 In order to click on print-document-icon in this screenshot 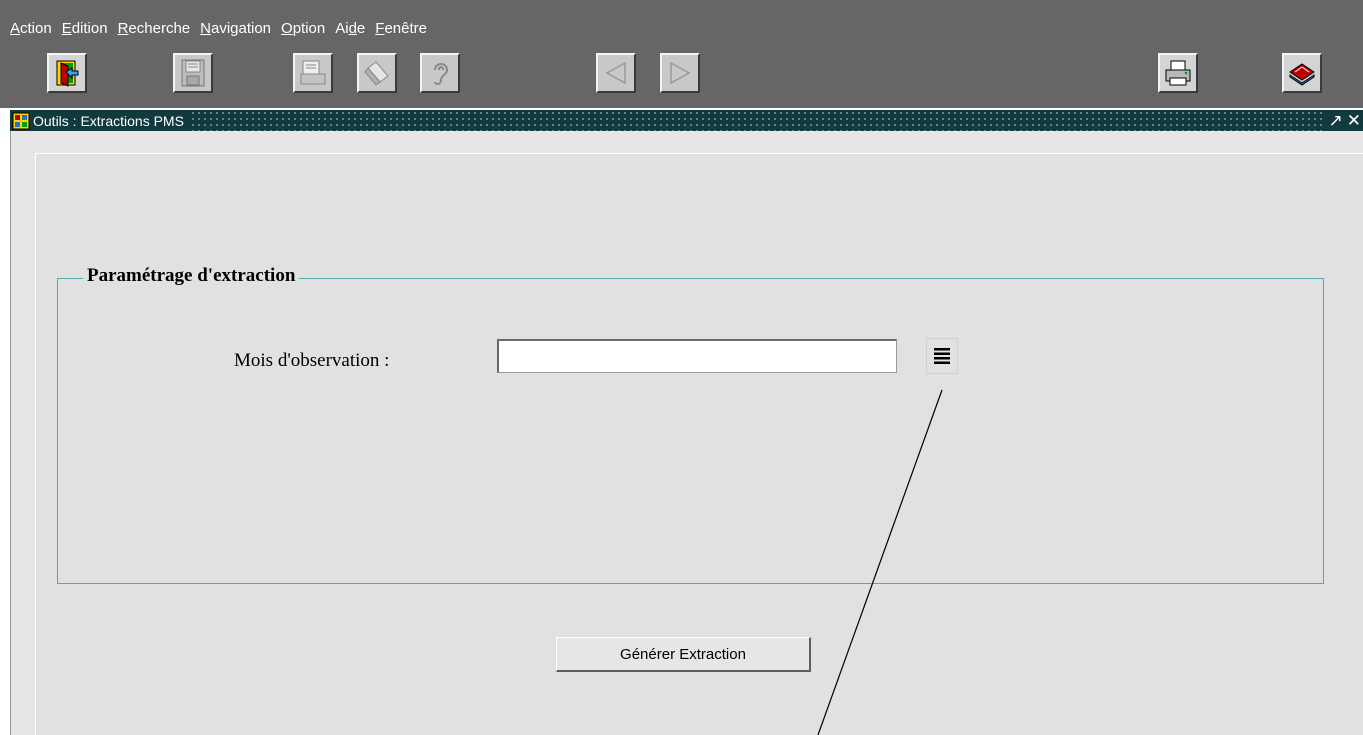, I will do `click(313, 72)`.